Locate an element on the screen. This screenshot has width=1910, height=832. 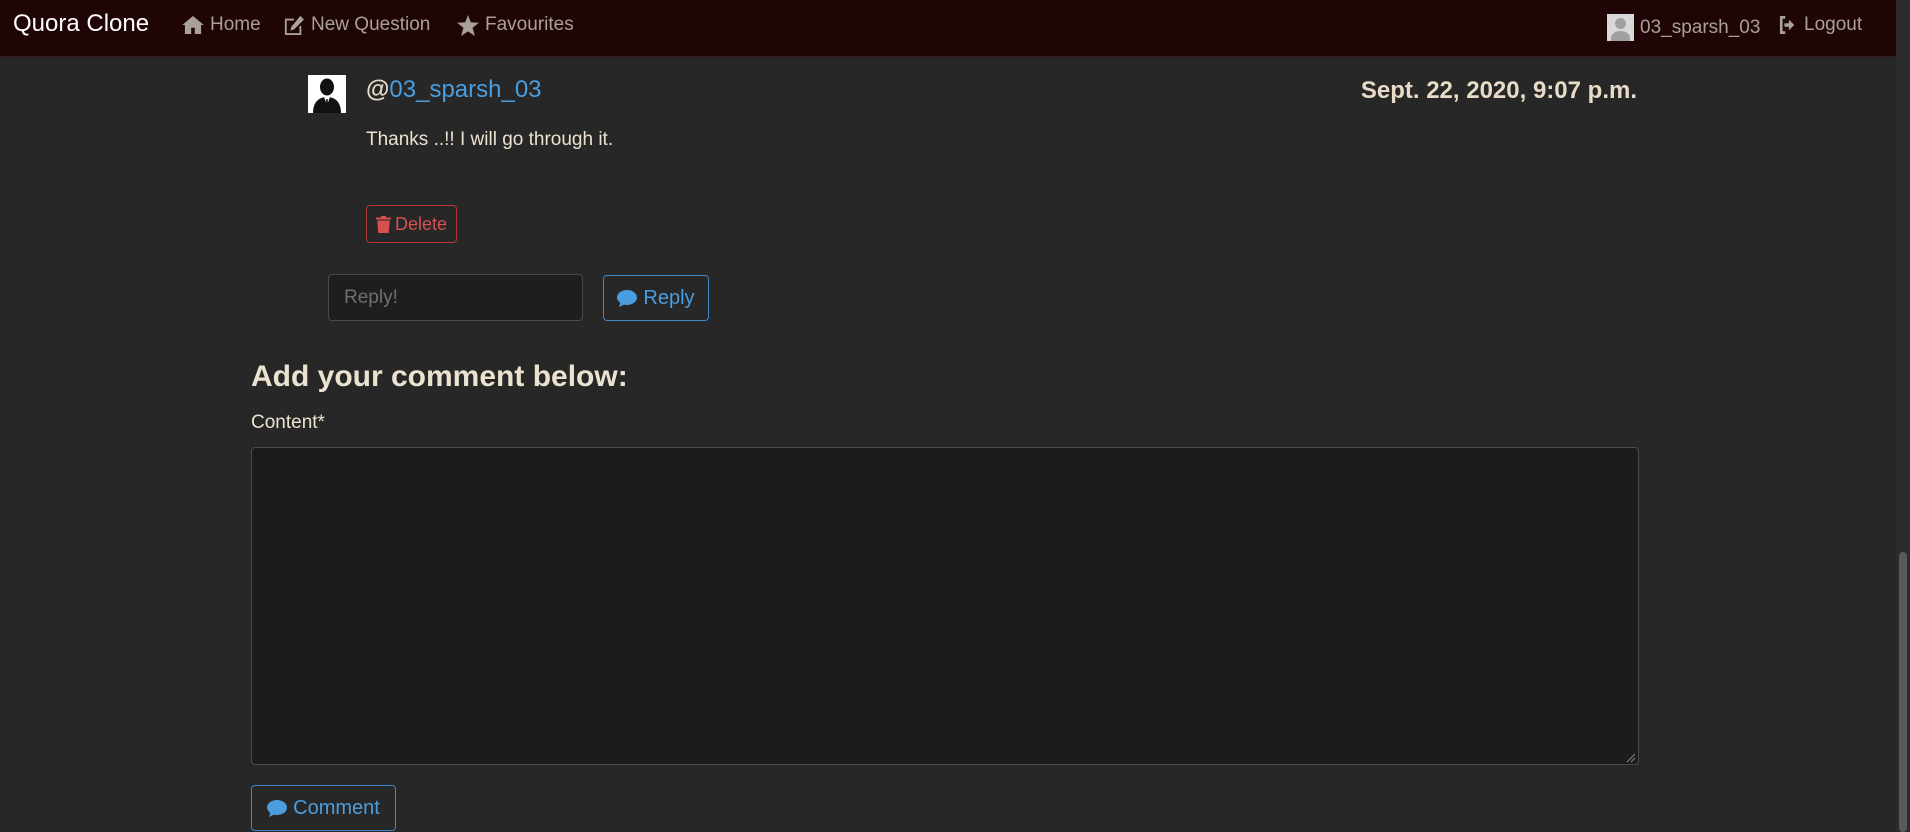
comment-button: Comment is located at coordinates (323, 808).